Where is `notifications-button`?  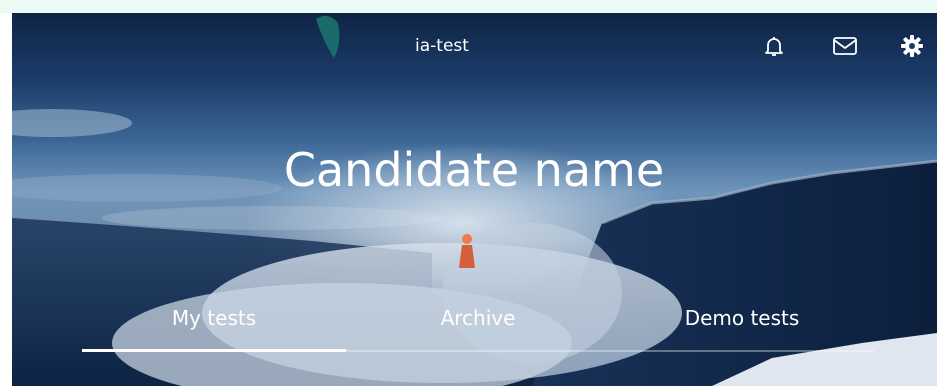
notifications-button is located at coordinates (774, 46).